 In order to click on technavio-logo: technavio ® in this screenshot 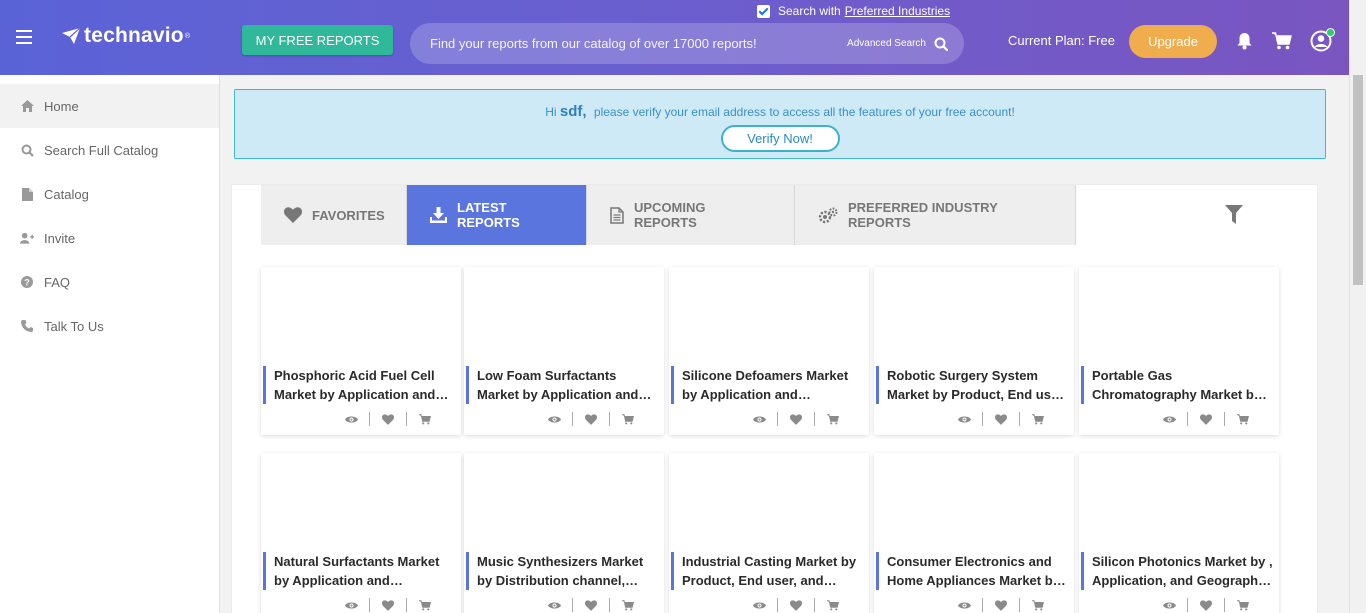, I will do `click(126, 36)`.